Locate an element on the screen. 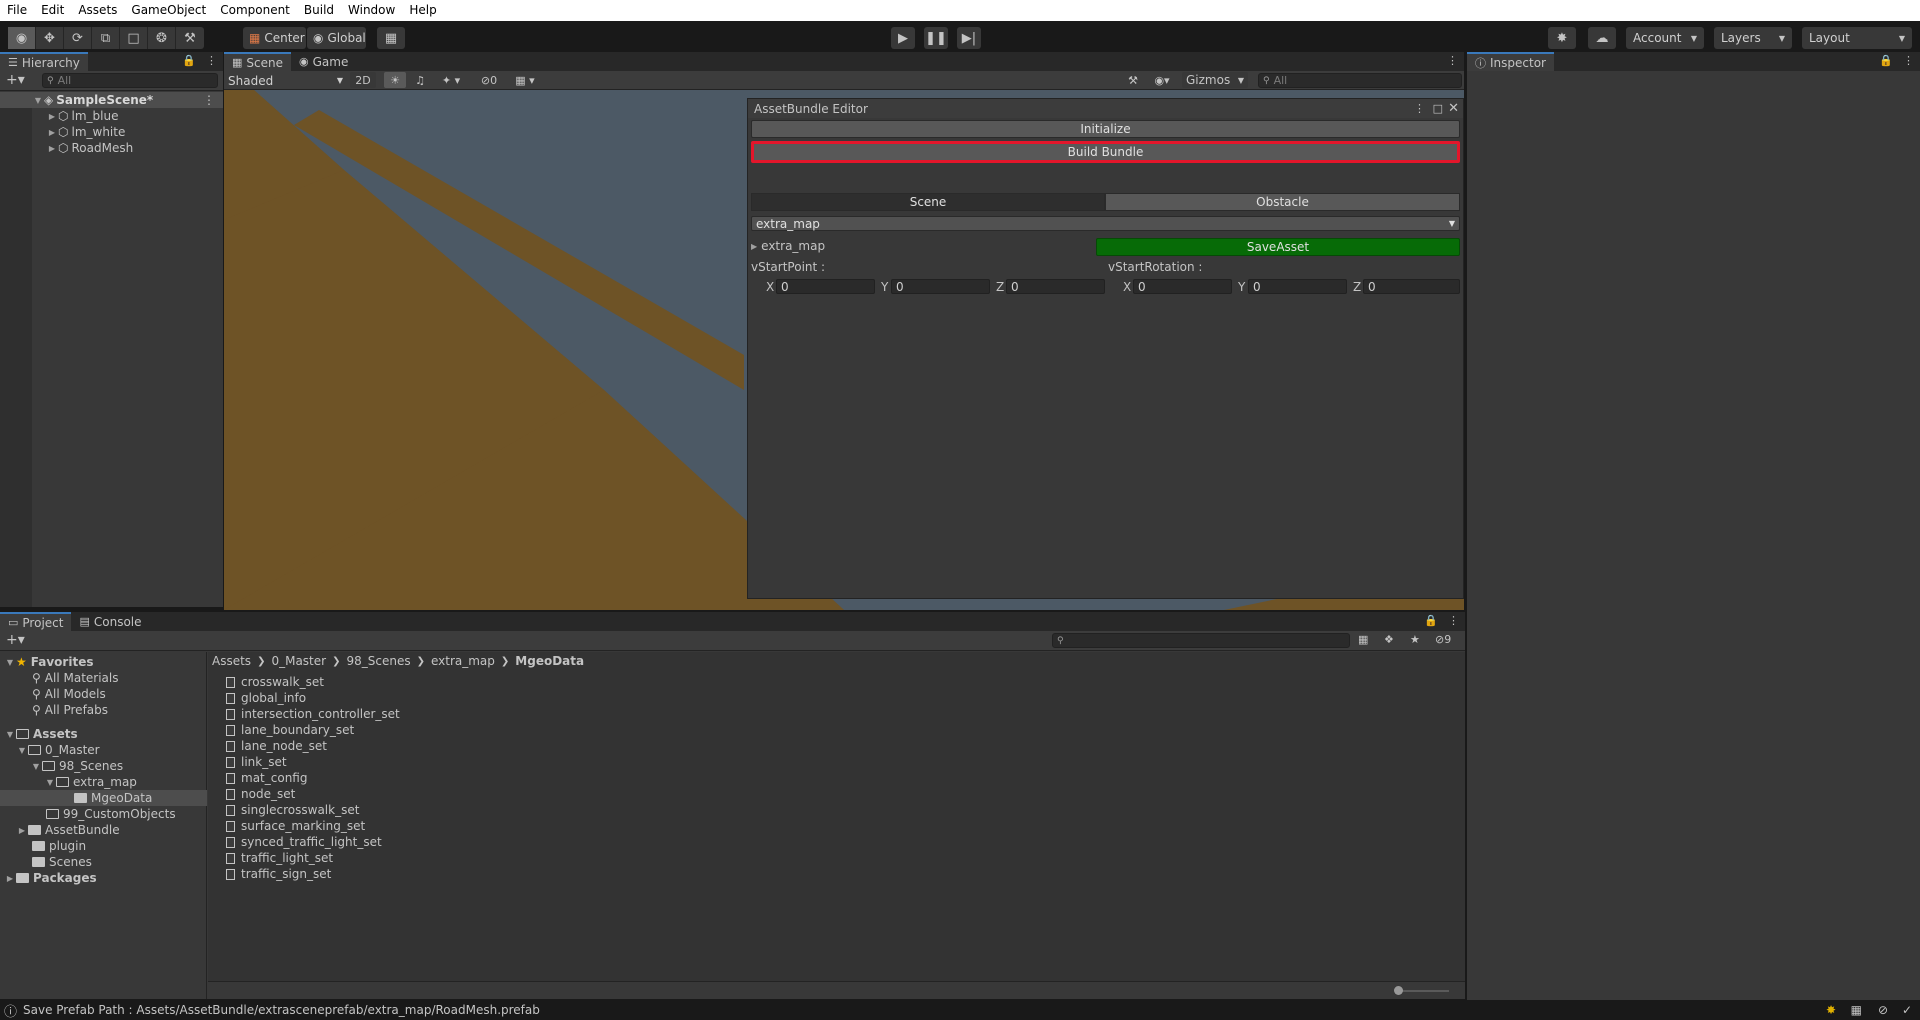  favorite-item: ⚲ All Prefabs is located at coordinates (70, 710).